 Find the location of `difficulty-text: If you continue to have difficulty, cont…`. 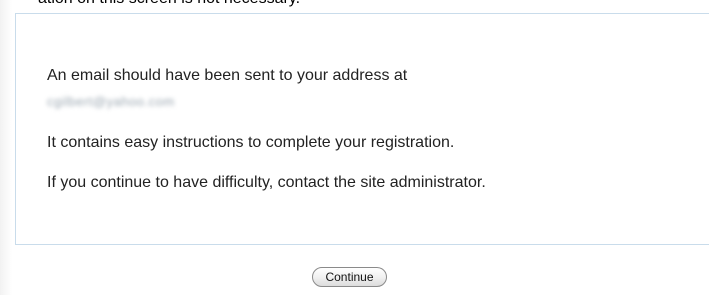

difficulty-text: If you continue to have difficulty, cont… is located at coordinates (266, 182).